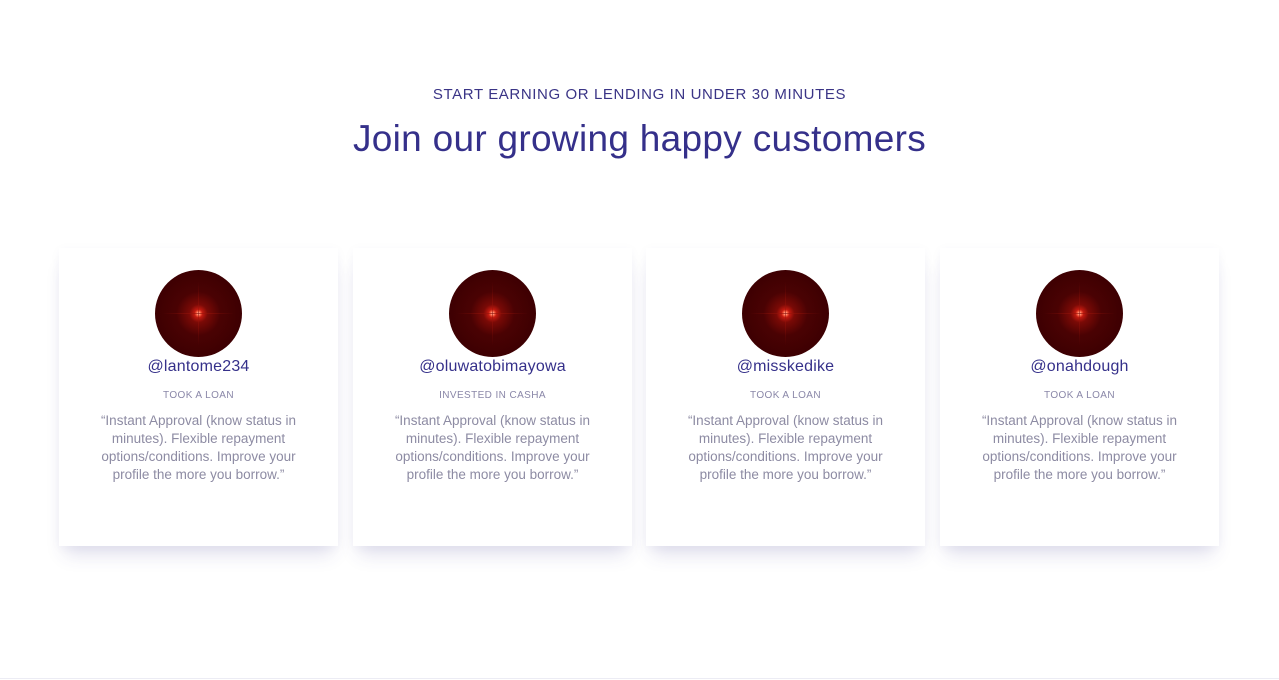  What do you see at coordinates (198, 366) in the screenshot?
I see `customer-handle: @lantome234` at bounding box center [198, 366].